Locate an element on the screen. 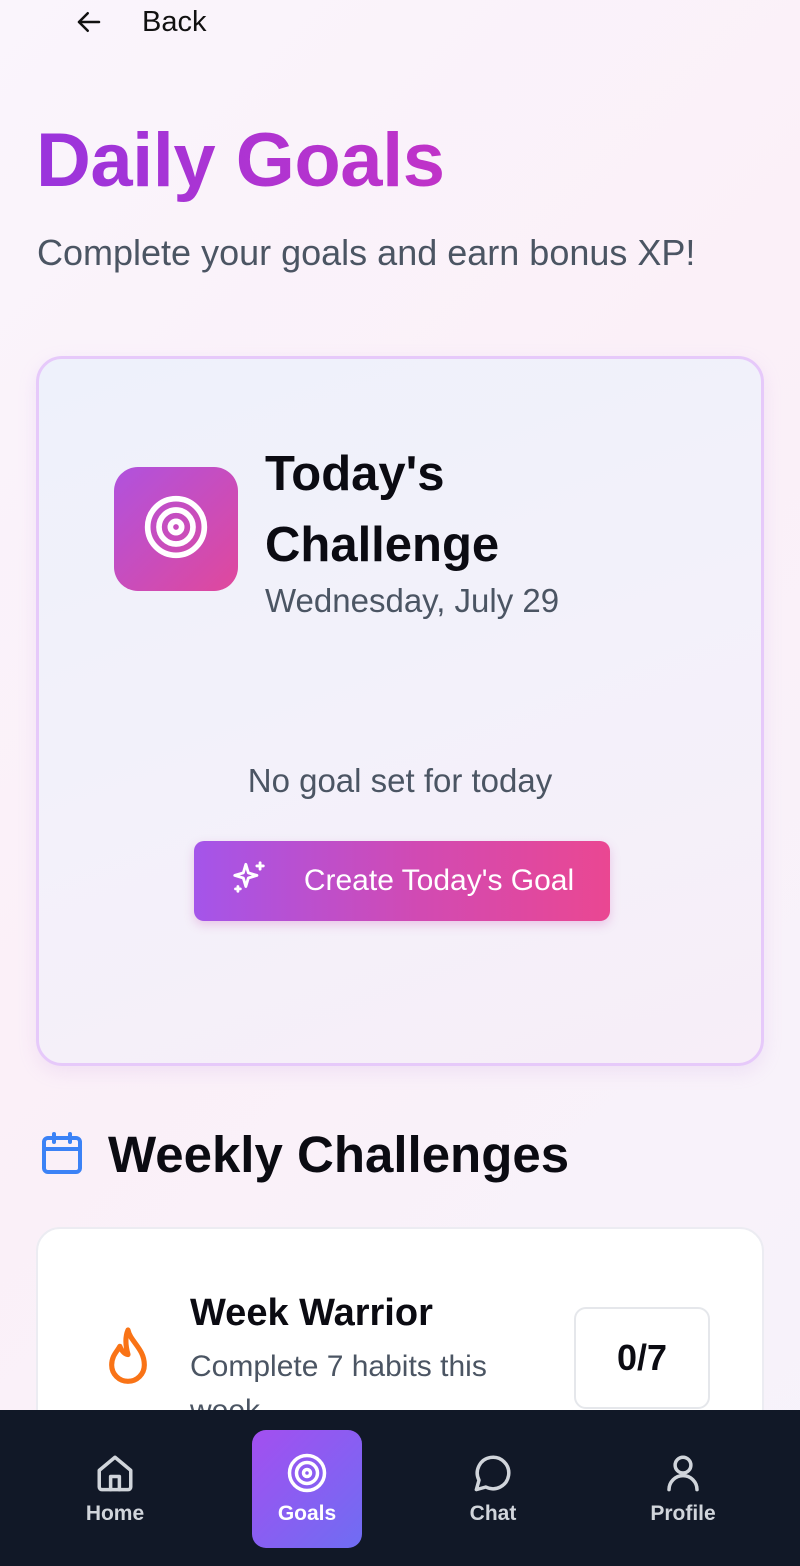  weekly-challenges-header: Weekly Challenges is located at coordinates (303, 1155).